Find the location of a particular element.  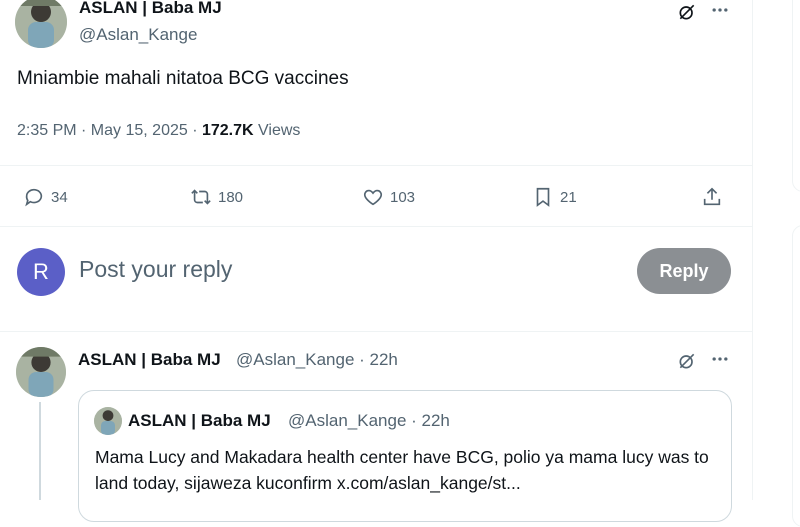

reply-author-avatar is located at coordinates (41, 372).